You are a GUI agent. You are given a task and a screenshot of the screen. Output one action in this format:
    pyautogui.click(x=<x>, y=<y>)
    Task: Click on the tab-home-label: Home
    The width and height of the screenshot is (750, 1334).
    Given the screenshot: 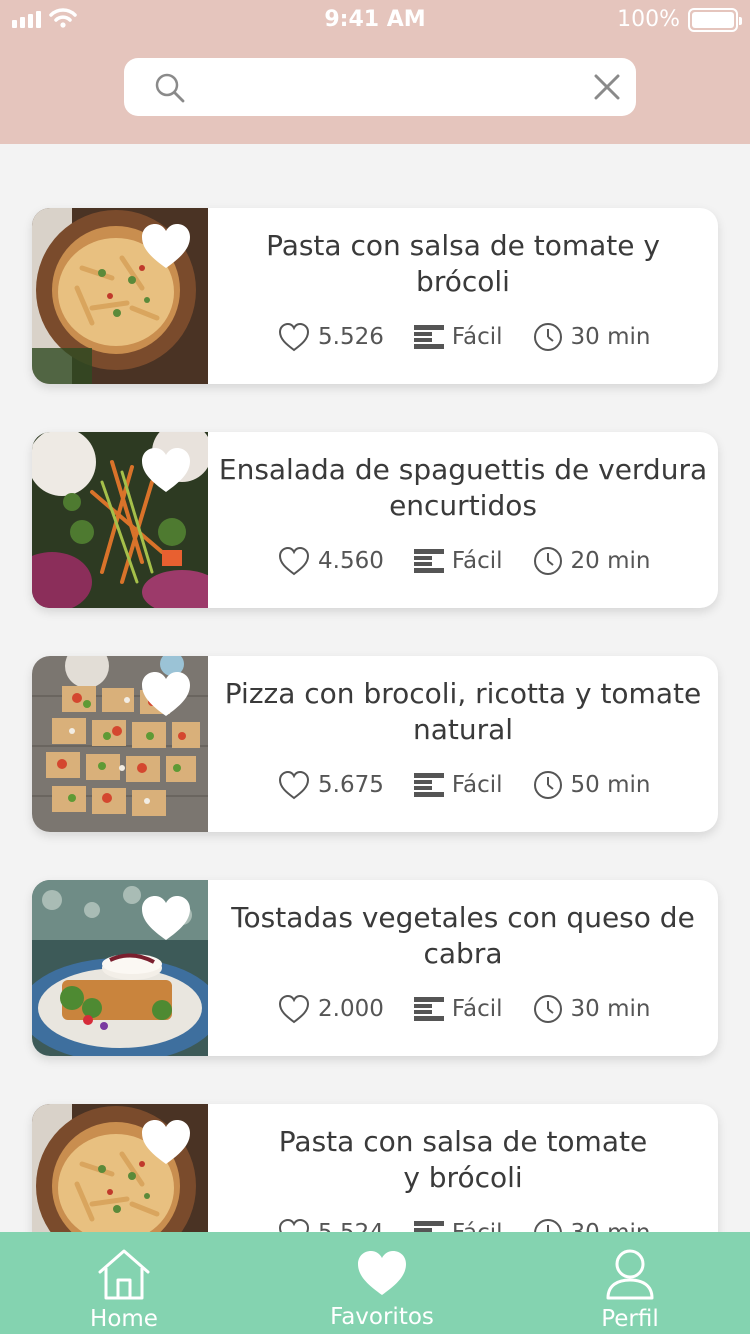 What is the action you would take?
    pyautogui.click(x=124, y=1319)
    